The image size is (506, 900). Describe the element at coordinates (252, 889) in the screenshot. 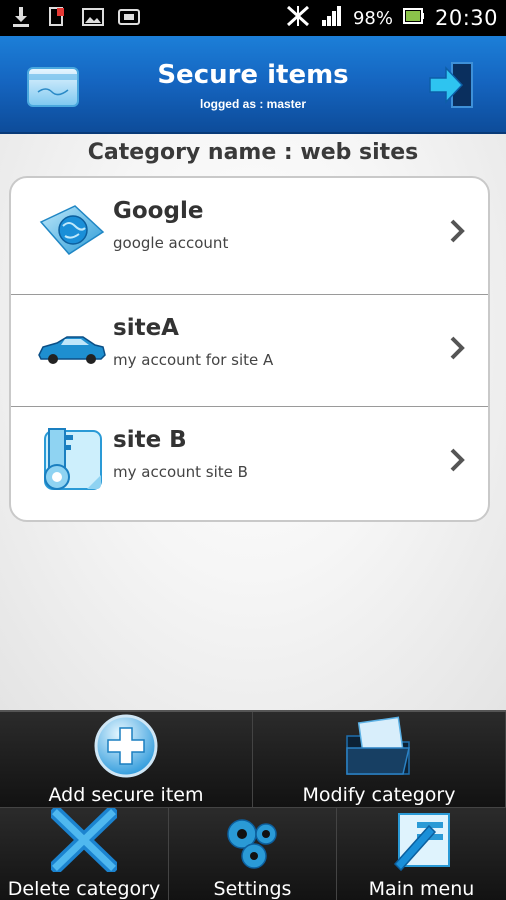

I see `settings-label: Settings` at that location.